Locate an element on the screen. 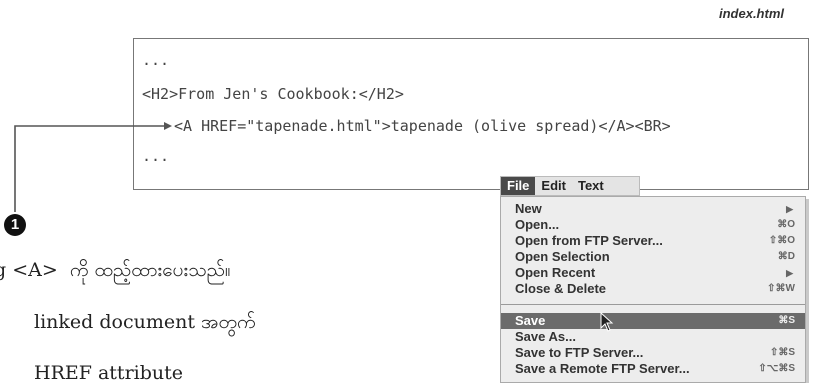 The width and height of the screenshot is (814, 383). menu-file: File is located at coordinates (518, 186).